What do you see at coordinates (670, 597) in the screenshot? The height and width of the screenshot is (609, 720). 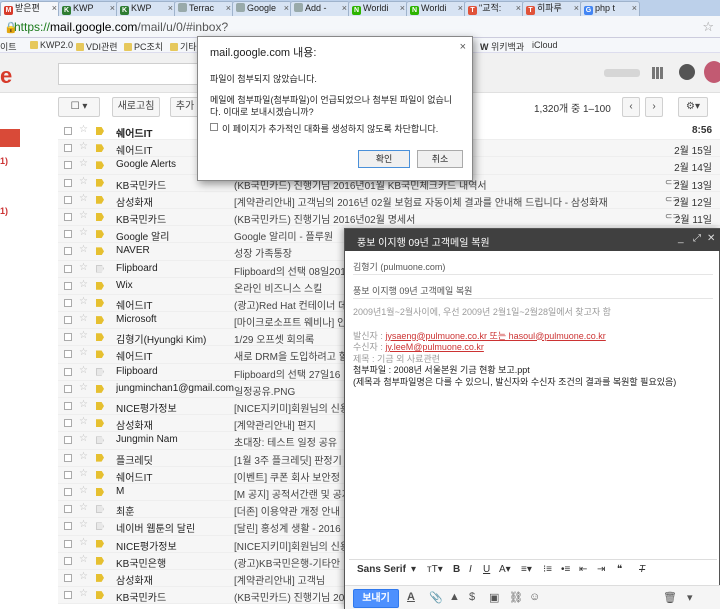 I see `trash-icon: 🗑` at bounding box center [670, 597].